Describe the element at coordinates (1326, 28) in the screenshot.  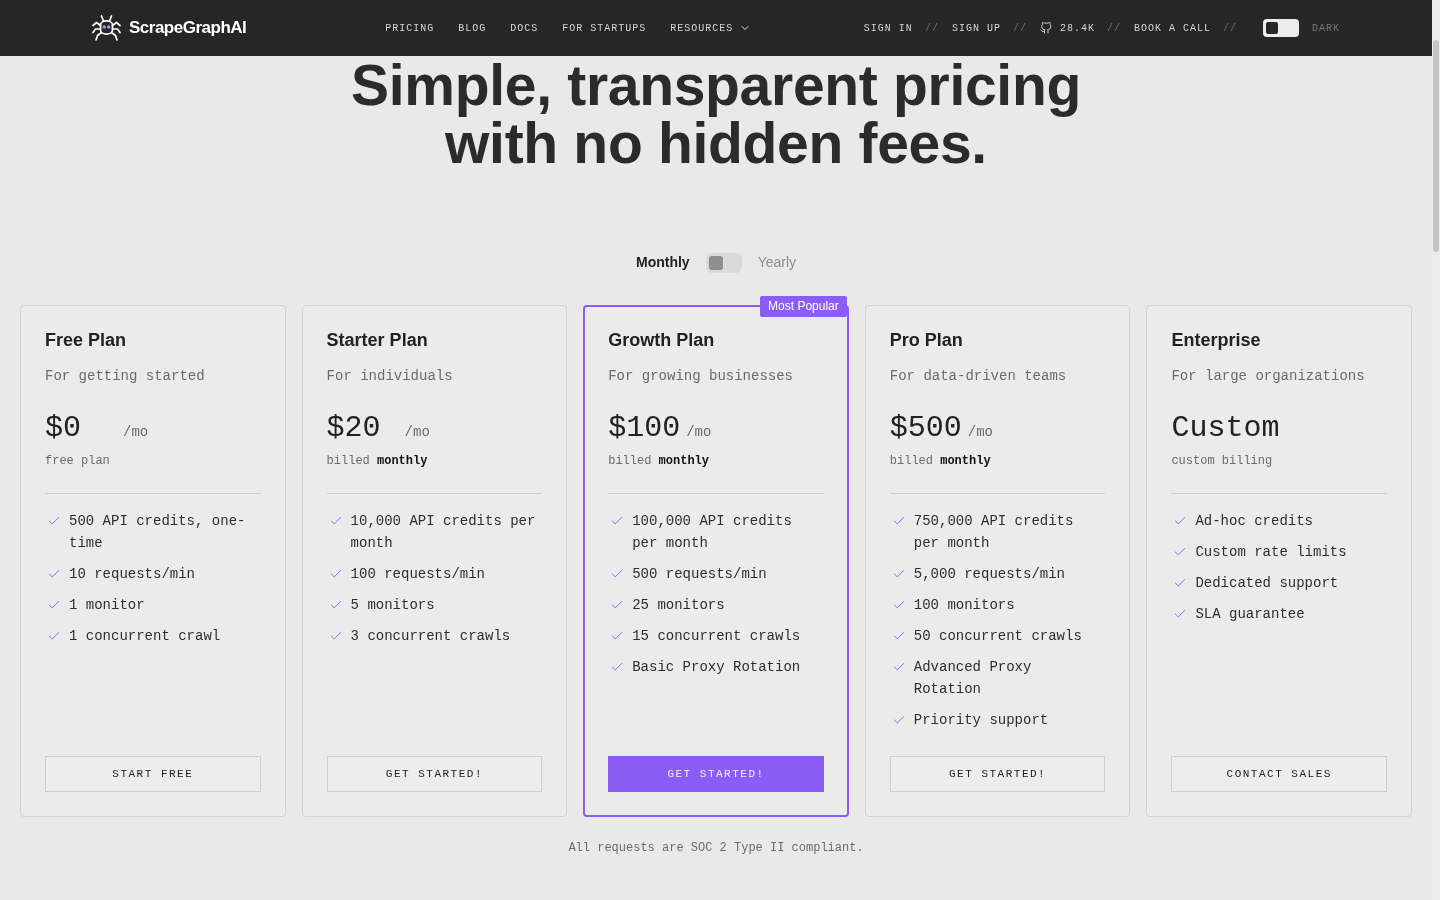
I see `theme-label: DARK` at that location.